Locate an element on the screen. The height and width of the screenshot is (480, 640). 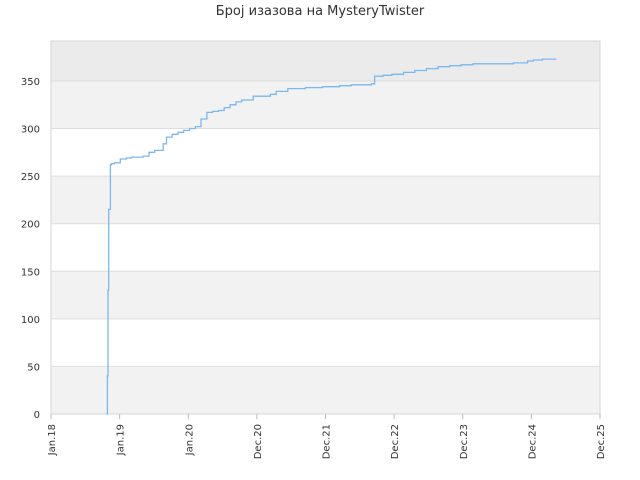
y-tick-label: 100 is located at coordinates (30, 320).